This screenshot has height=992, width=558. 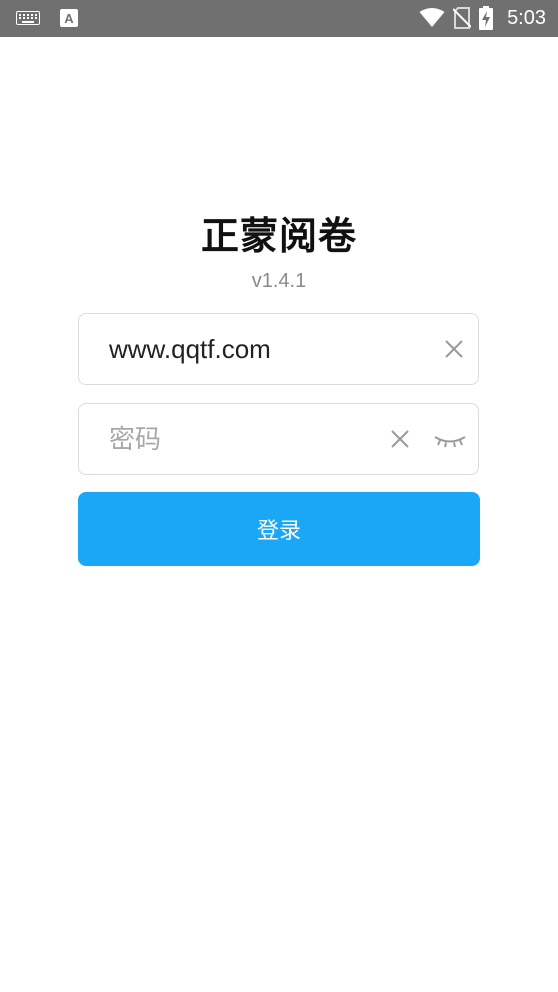 I want to click on status-time: 5:03, so click(x=526, y=17).